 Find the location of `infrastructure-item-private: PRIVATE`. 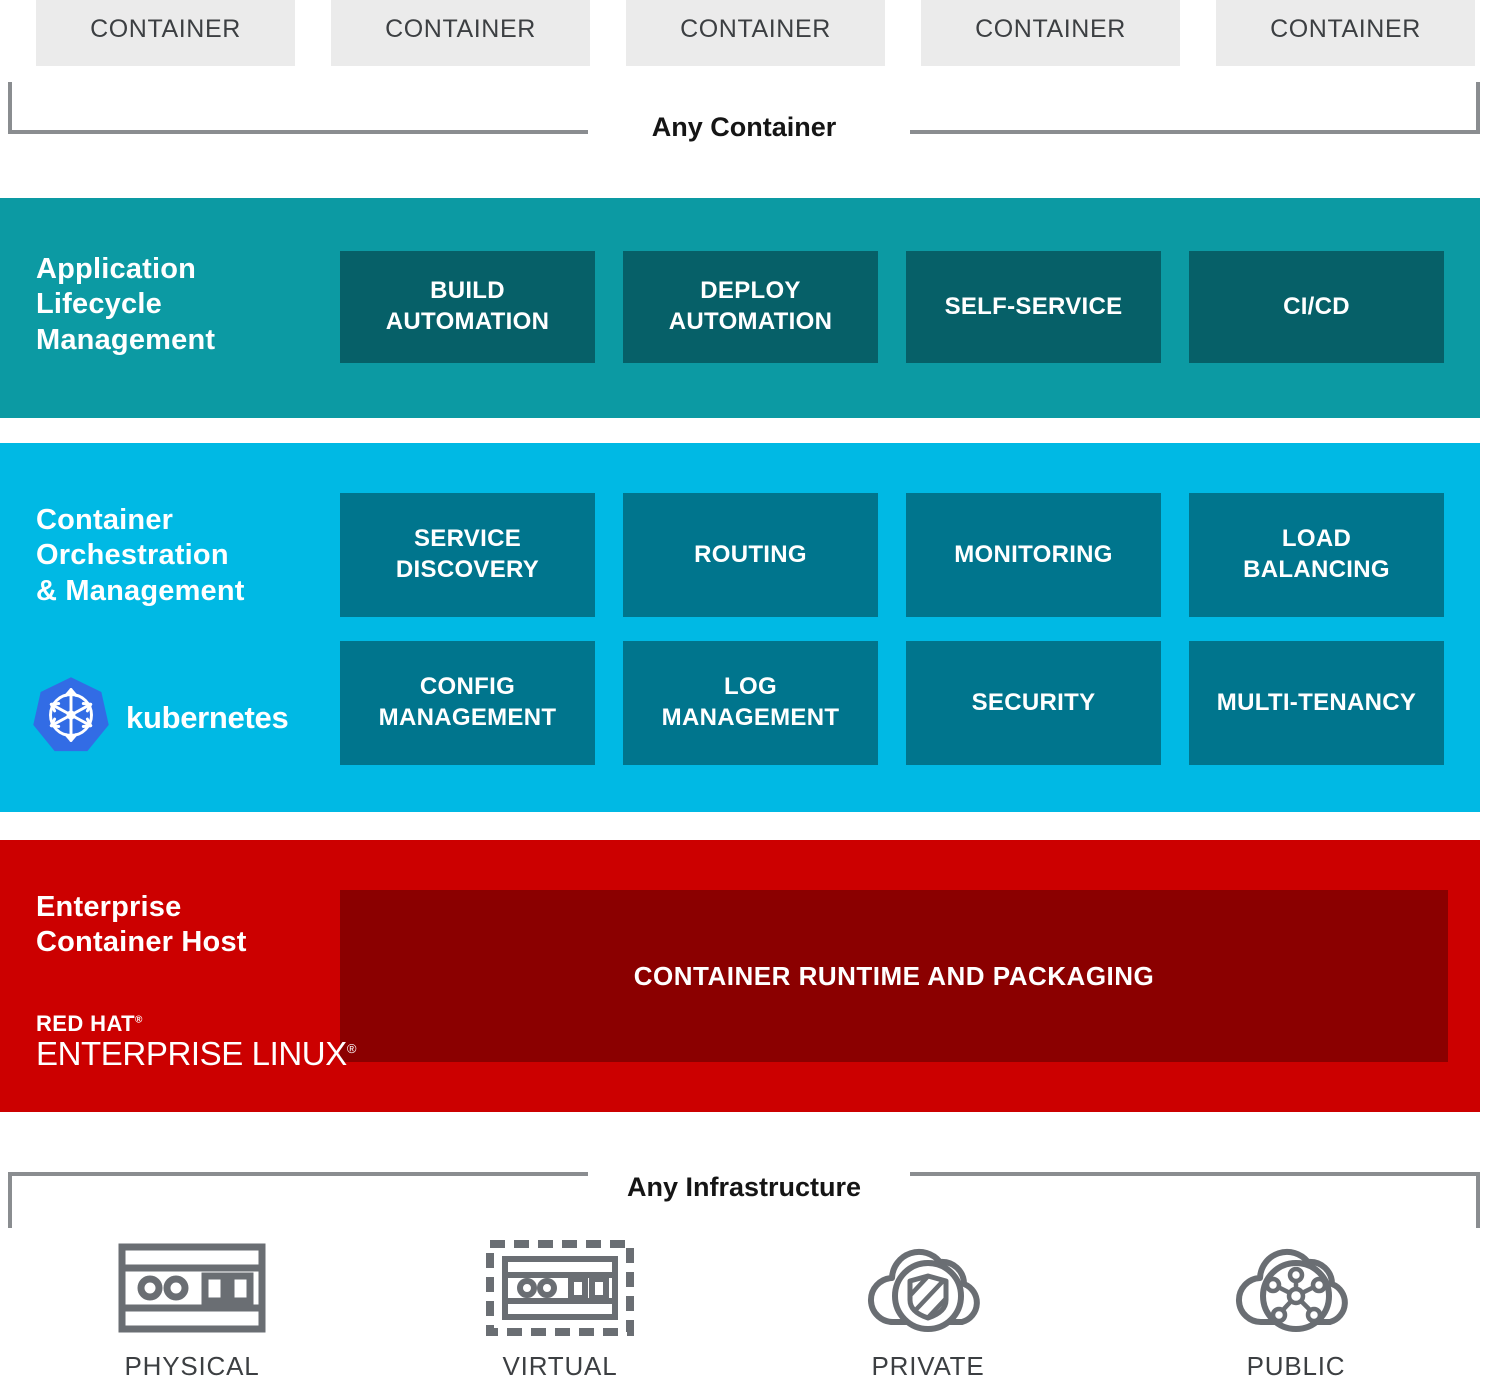

infrastructure-item-private: PRIVATE is located at coordinates (928, 1311).